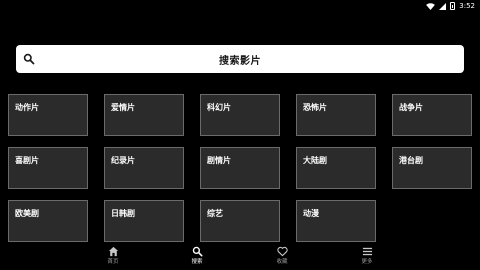  Describe the element at coordinates (48, 168) in the screenshot. I see `category-tile: 喜剧片` at that location.